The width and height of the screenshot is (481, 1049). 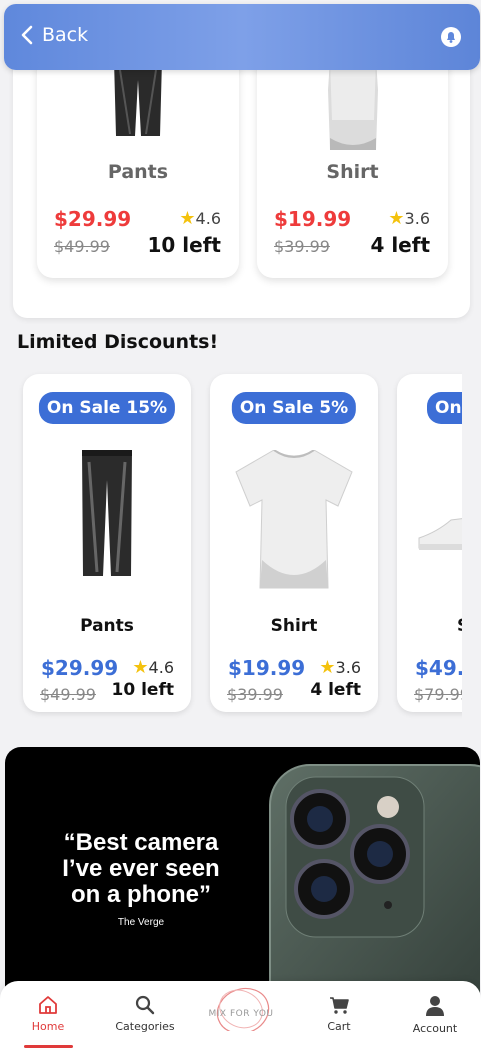 What do you see at coordinates (435, 1006) in the screenshot?
I see `user-icon` at bounding box center [435, 1006].